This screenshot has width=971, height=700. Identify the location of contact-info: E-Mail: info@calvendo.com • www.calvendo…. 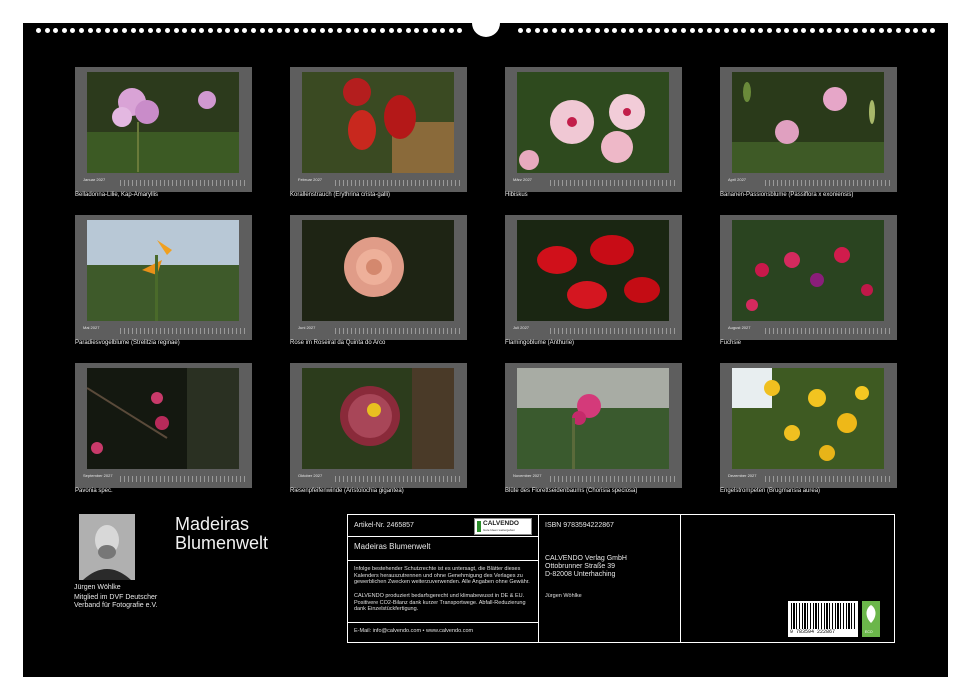
(414, 631).